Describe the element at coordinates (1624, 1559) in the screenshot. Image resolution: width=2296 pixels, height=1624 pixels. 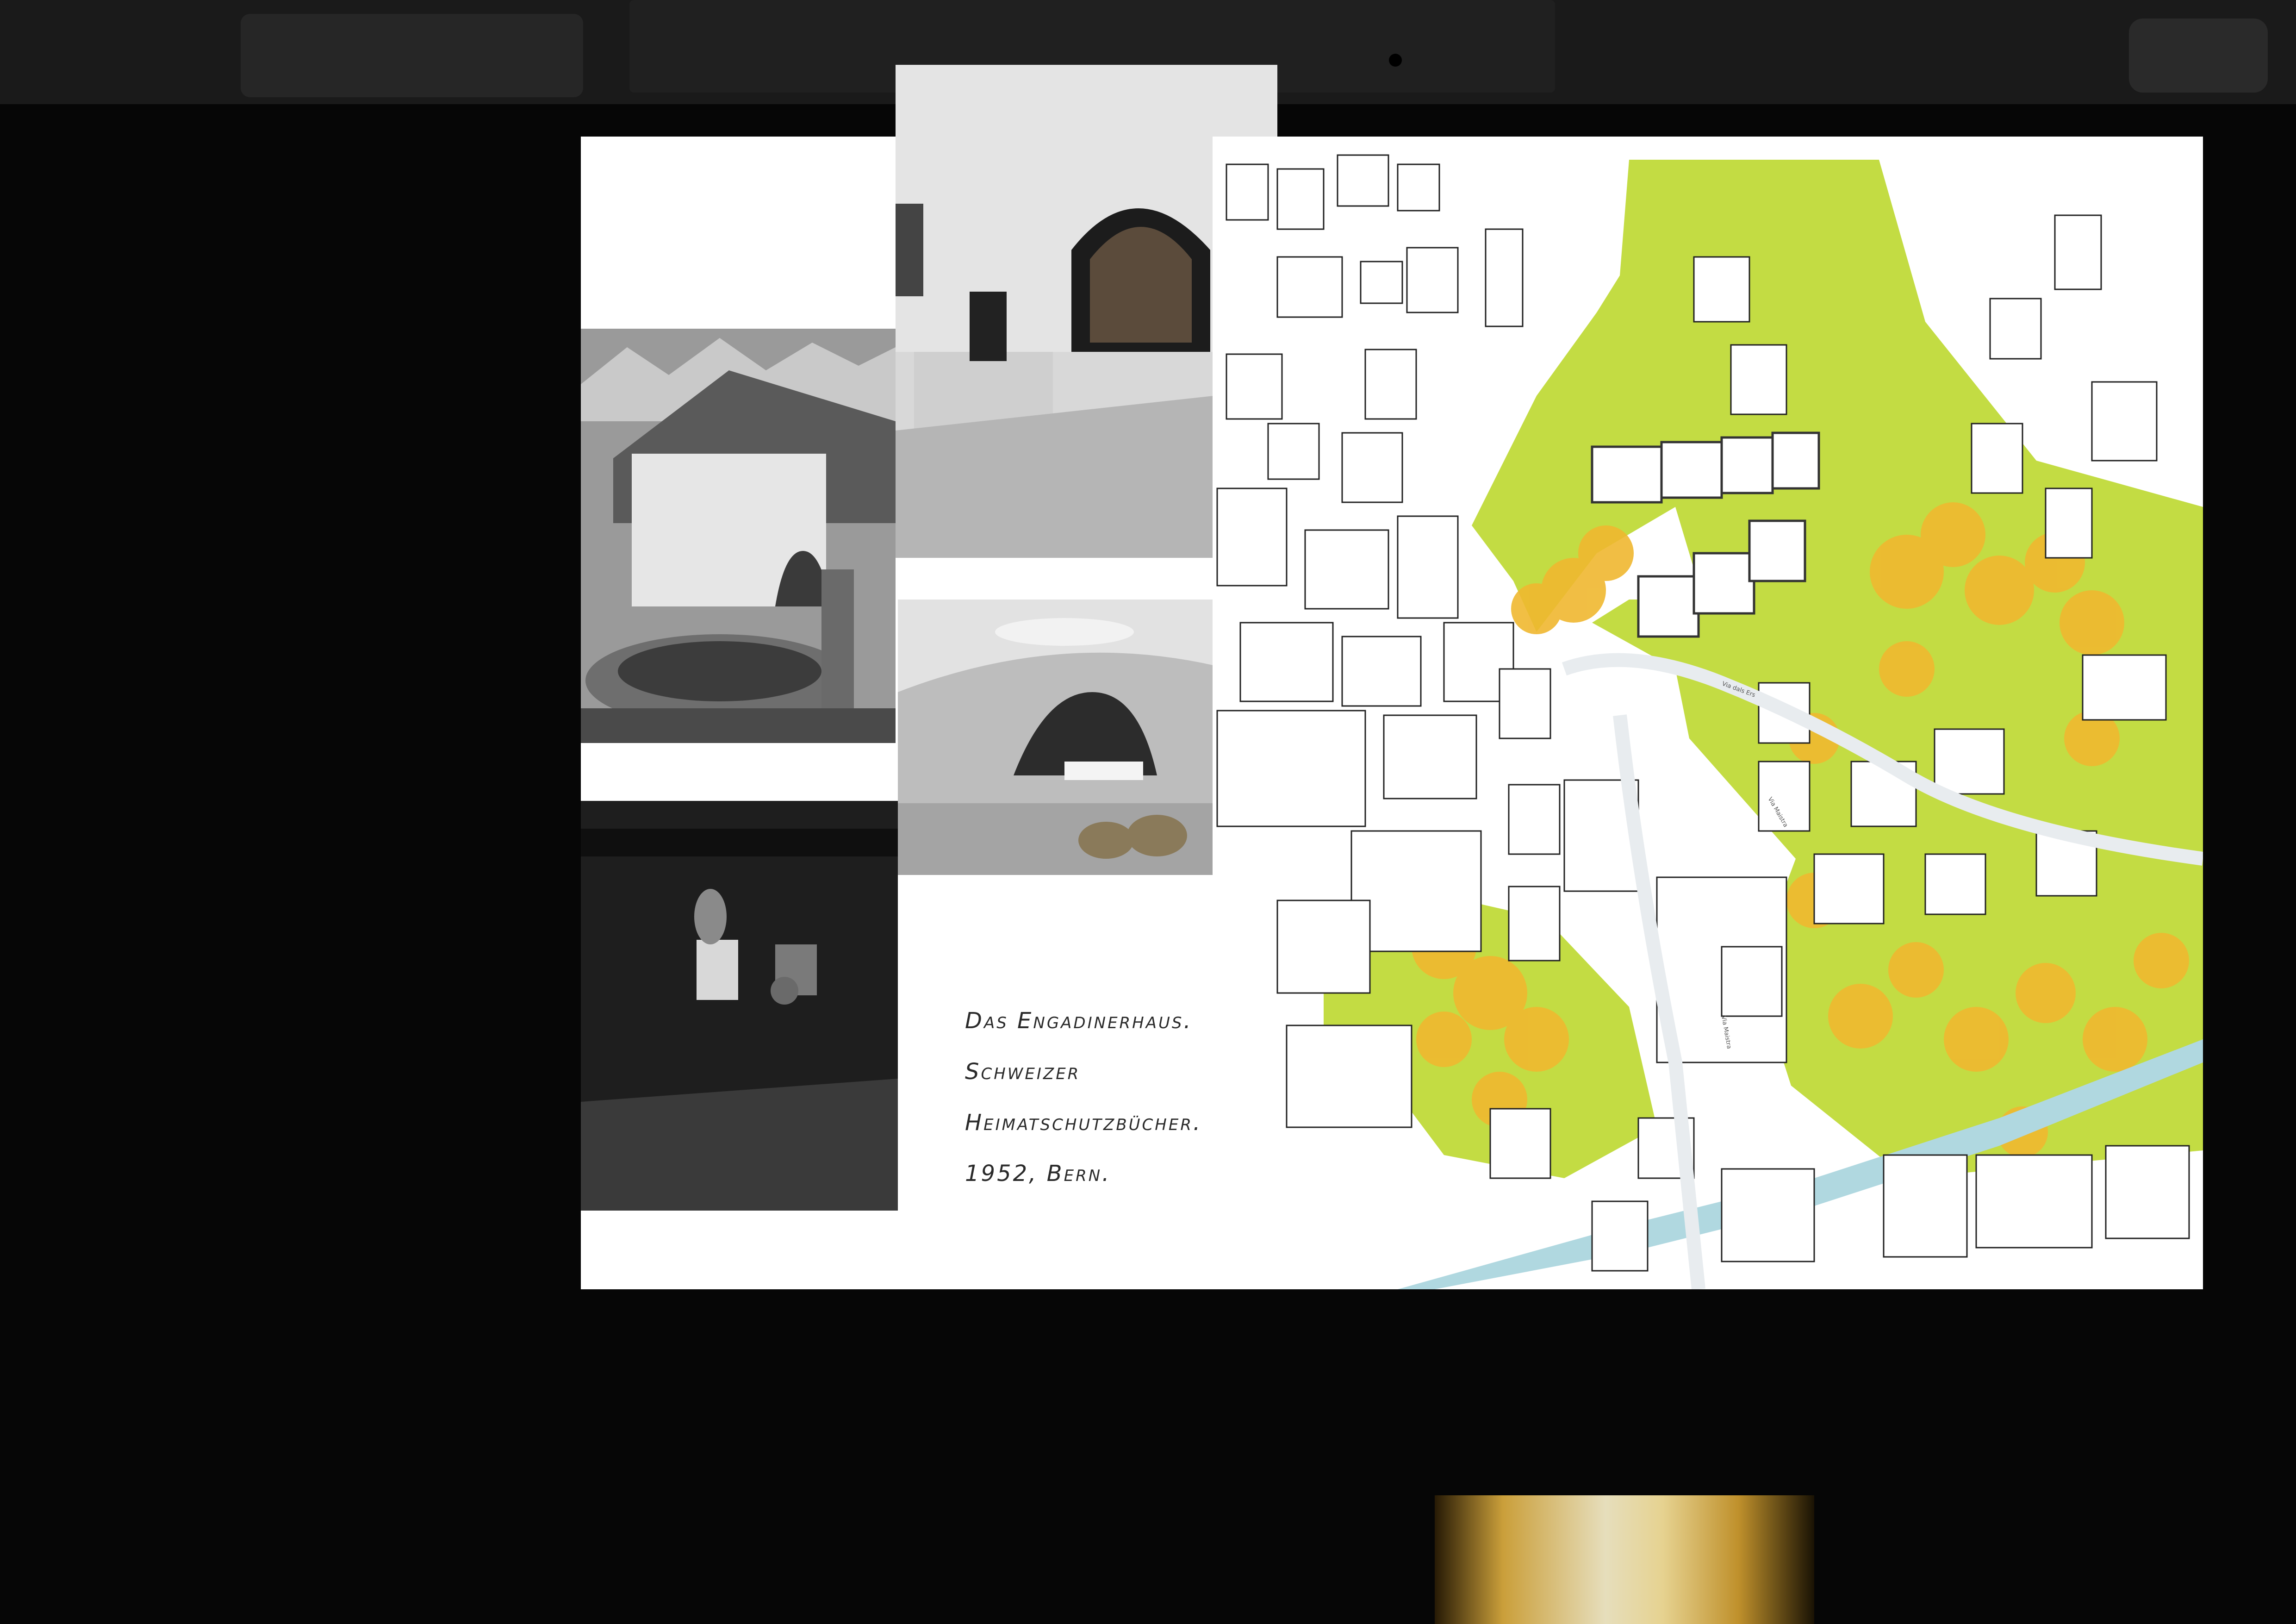
I see `scanner-light-glare` at that location.